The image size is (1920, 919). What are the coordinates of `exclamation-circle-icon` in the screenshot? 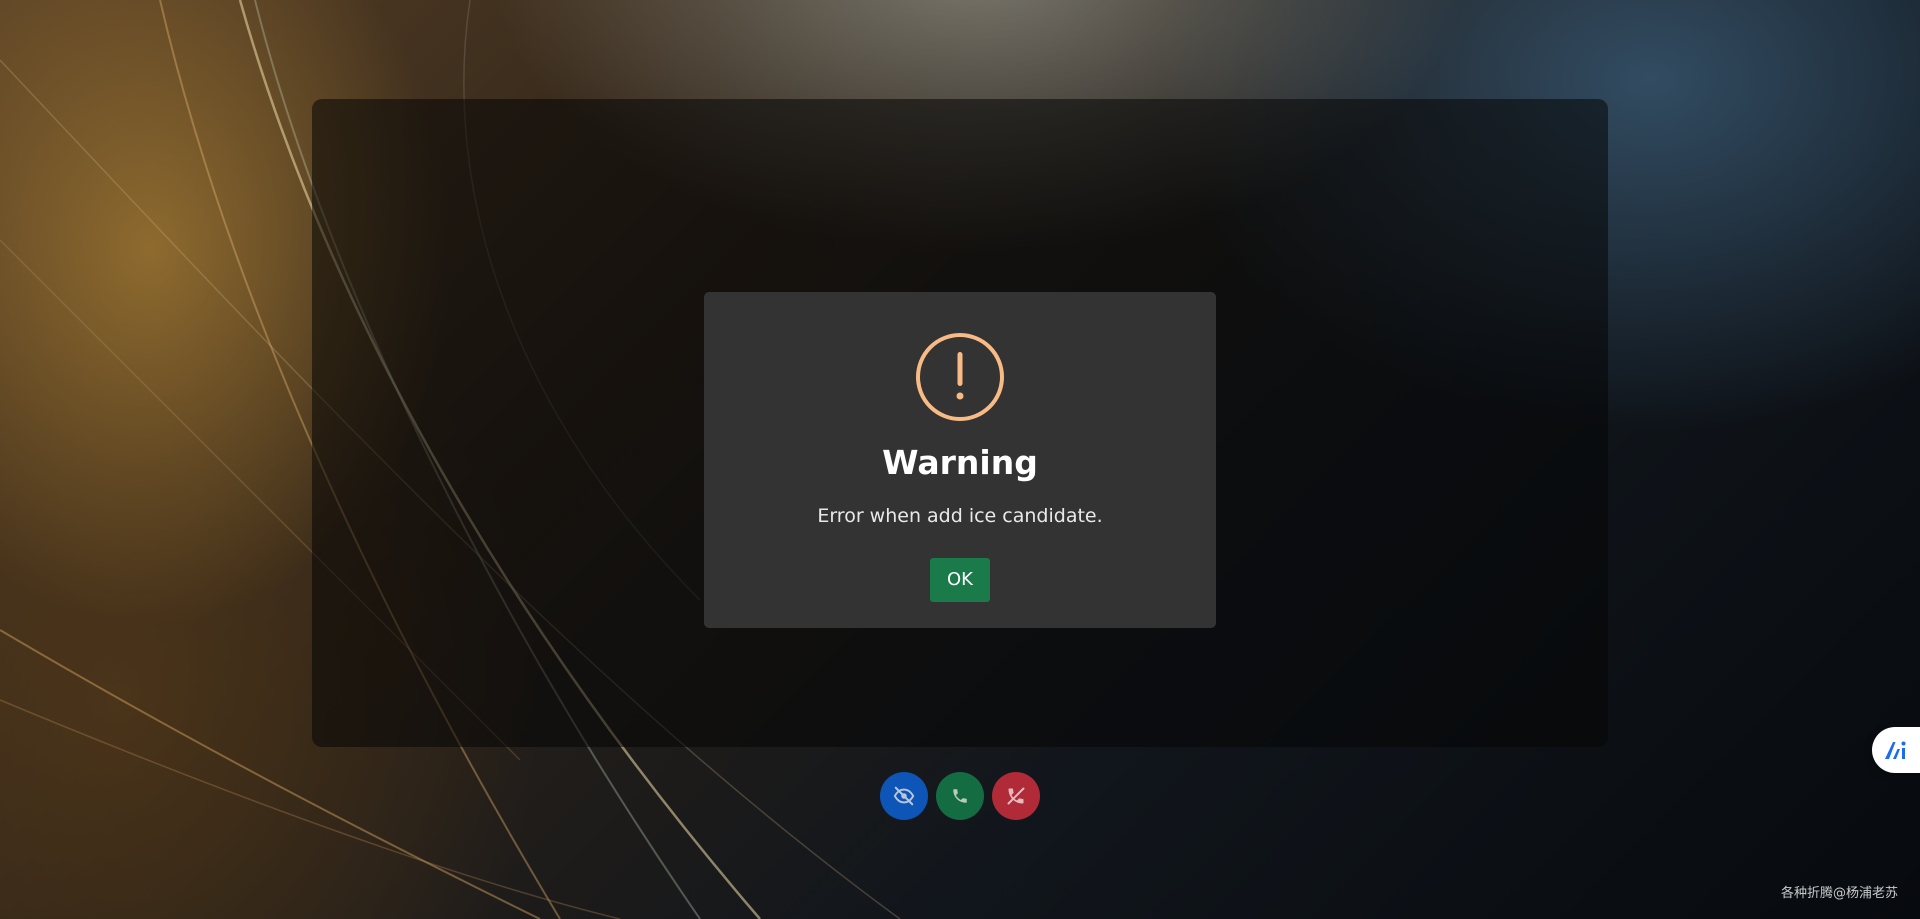 It's located at (960, 377).